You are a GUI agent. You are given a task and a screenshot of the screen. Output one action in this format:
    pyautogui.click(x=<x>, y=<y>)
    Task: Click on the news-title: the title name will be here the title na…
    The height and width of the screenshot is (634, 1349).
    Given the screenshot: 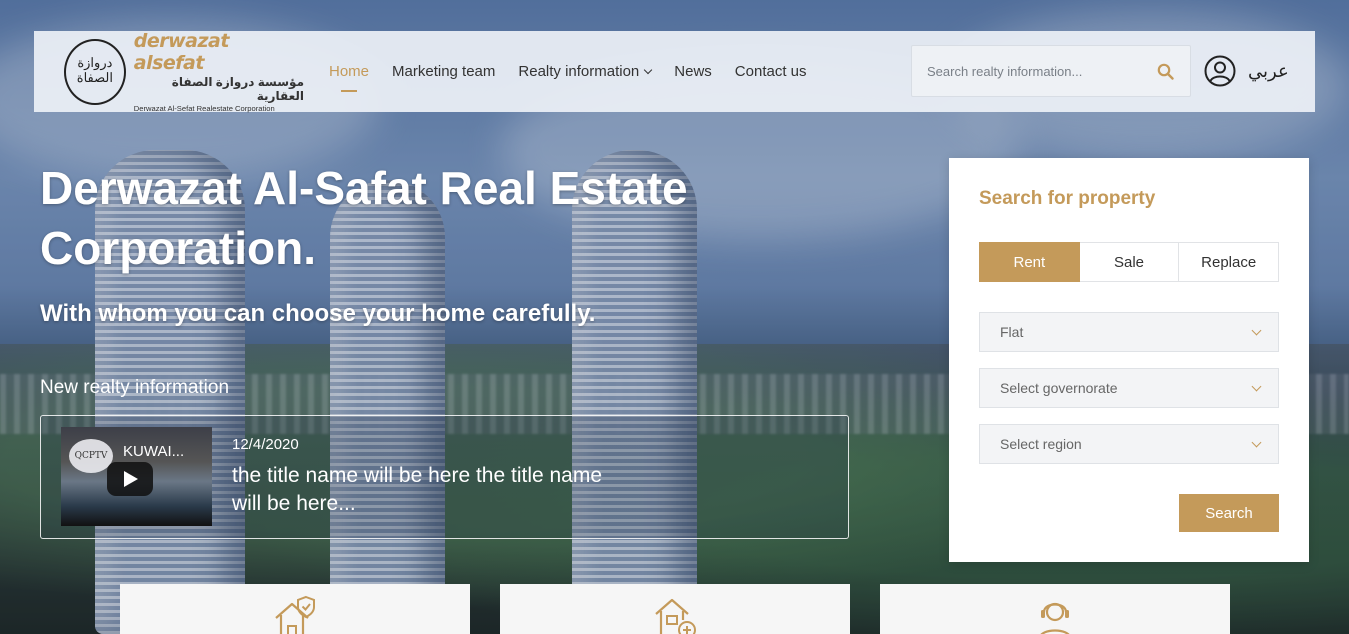 What is the action you would take?
    pyautogui.click(x=432, y=490)
    